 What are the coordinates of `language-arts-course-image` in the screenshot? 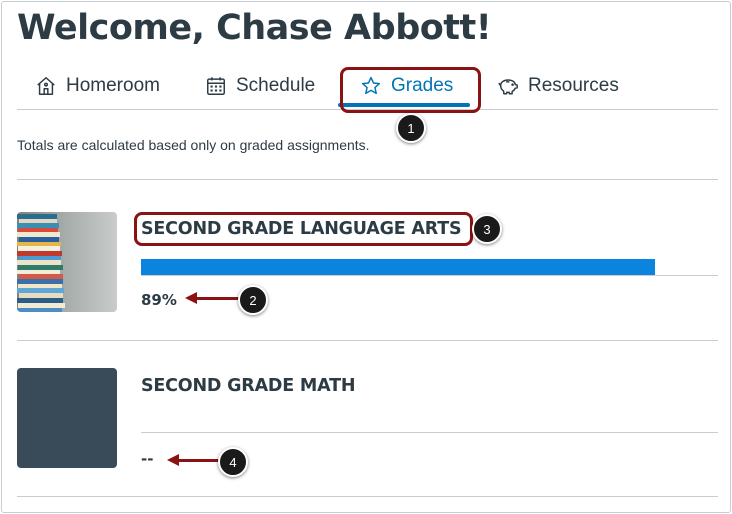 It's located at (67, 262).